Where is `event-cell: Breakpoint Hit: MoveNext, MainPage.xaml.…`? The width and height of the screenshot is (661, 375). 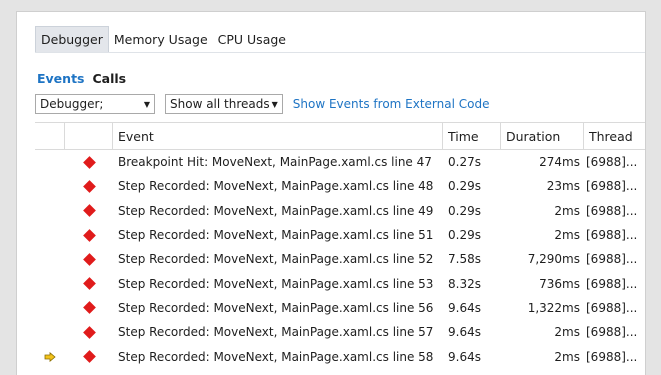 event-cell: Breakpoint Hit: MoveNext, MainPage.xaml.… is located at coordinates (275, 162).